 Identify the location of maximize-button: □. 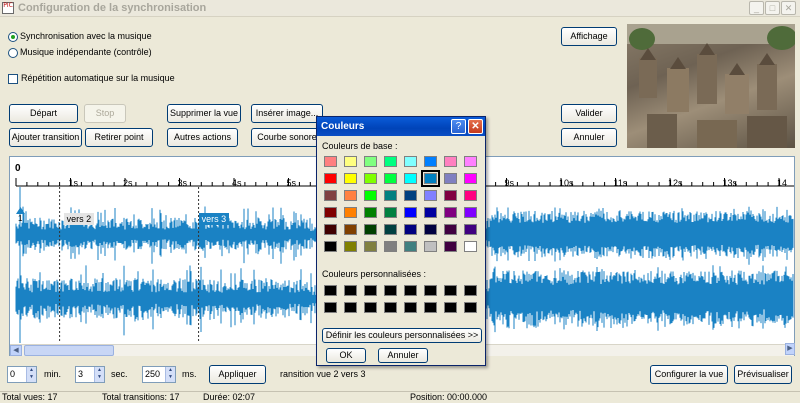
(772, 8).